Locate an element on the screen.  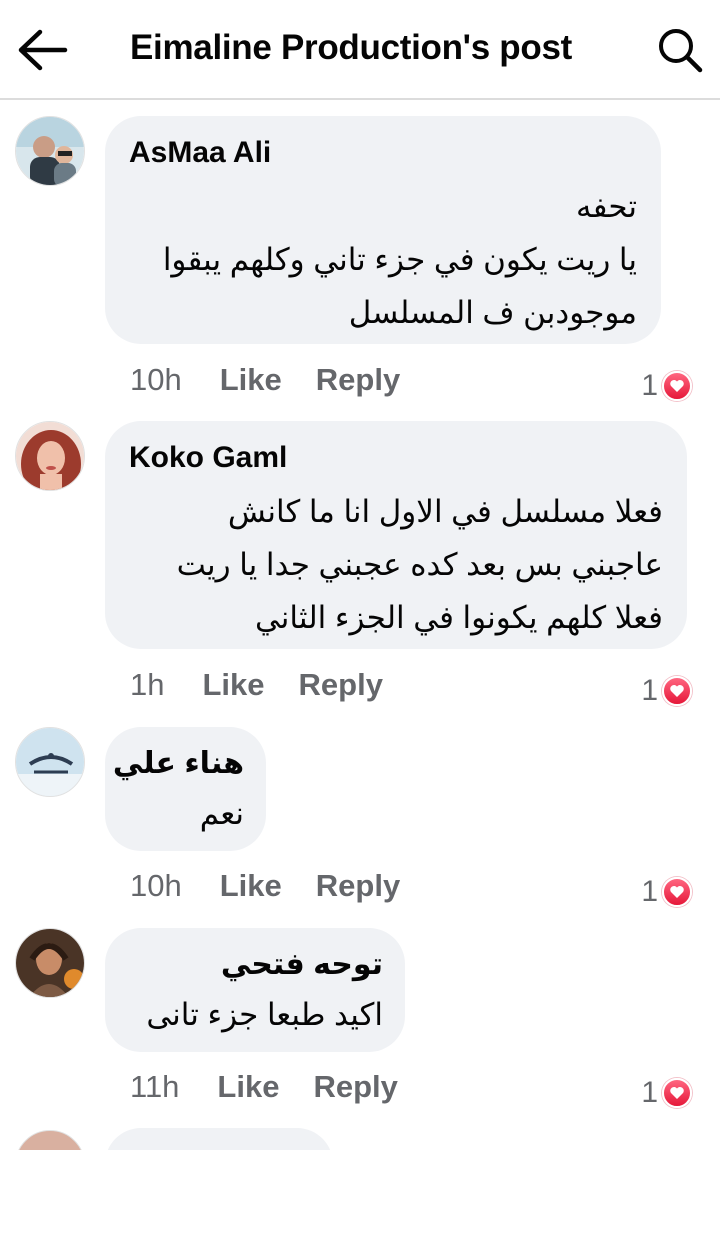
arrow-left-icon is located at coordinates (43, 50).